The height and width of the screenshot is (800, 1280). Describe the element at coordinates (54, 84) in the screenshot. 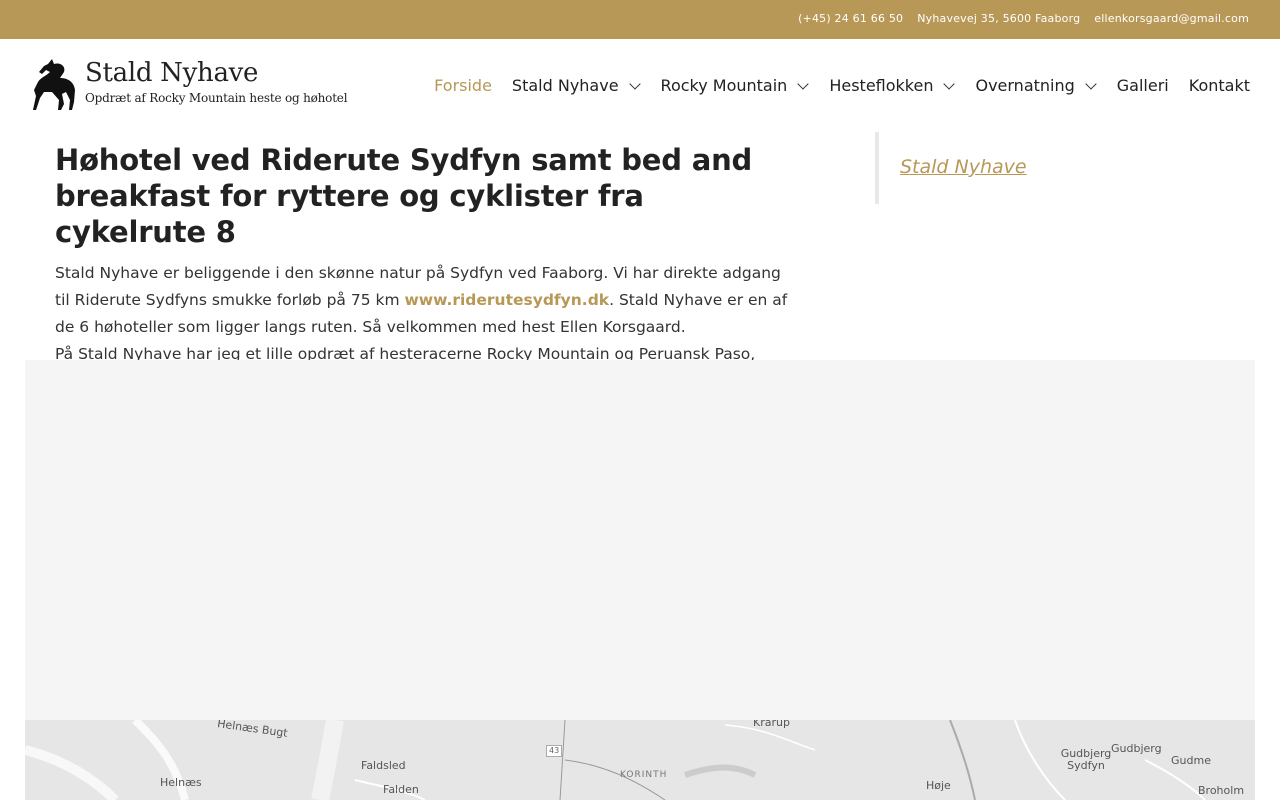

I see `horse-icon` at that location.